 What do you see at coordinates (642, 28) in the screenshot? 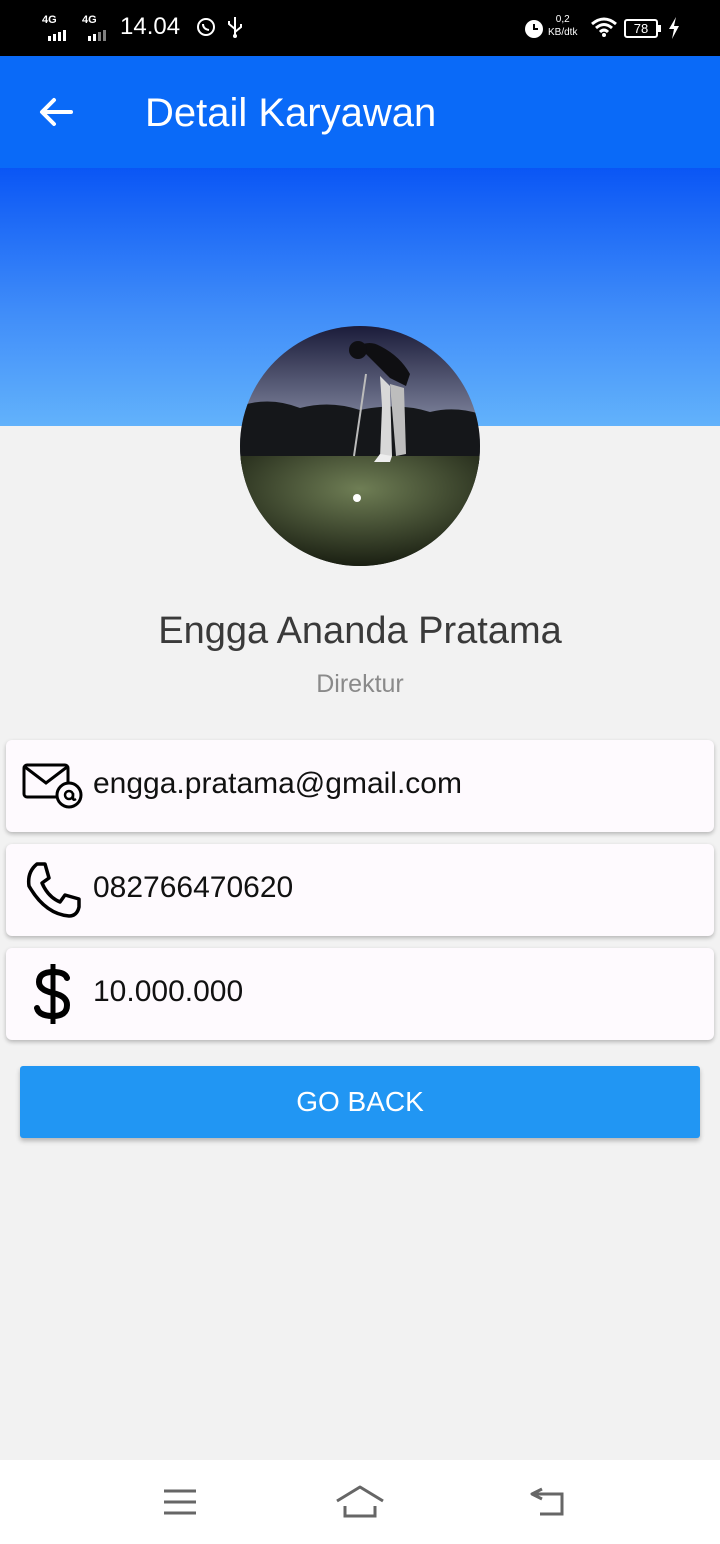
I see `battery-indicator: 78` at bounding box center [642, 28].